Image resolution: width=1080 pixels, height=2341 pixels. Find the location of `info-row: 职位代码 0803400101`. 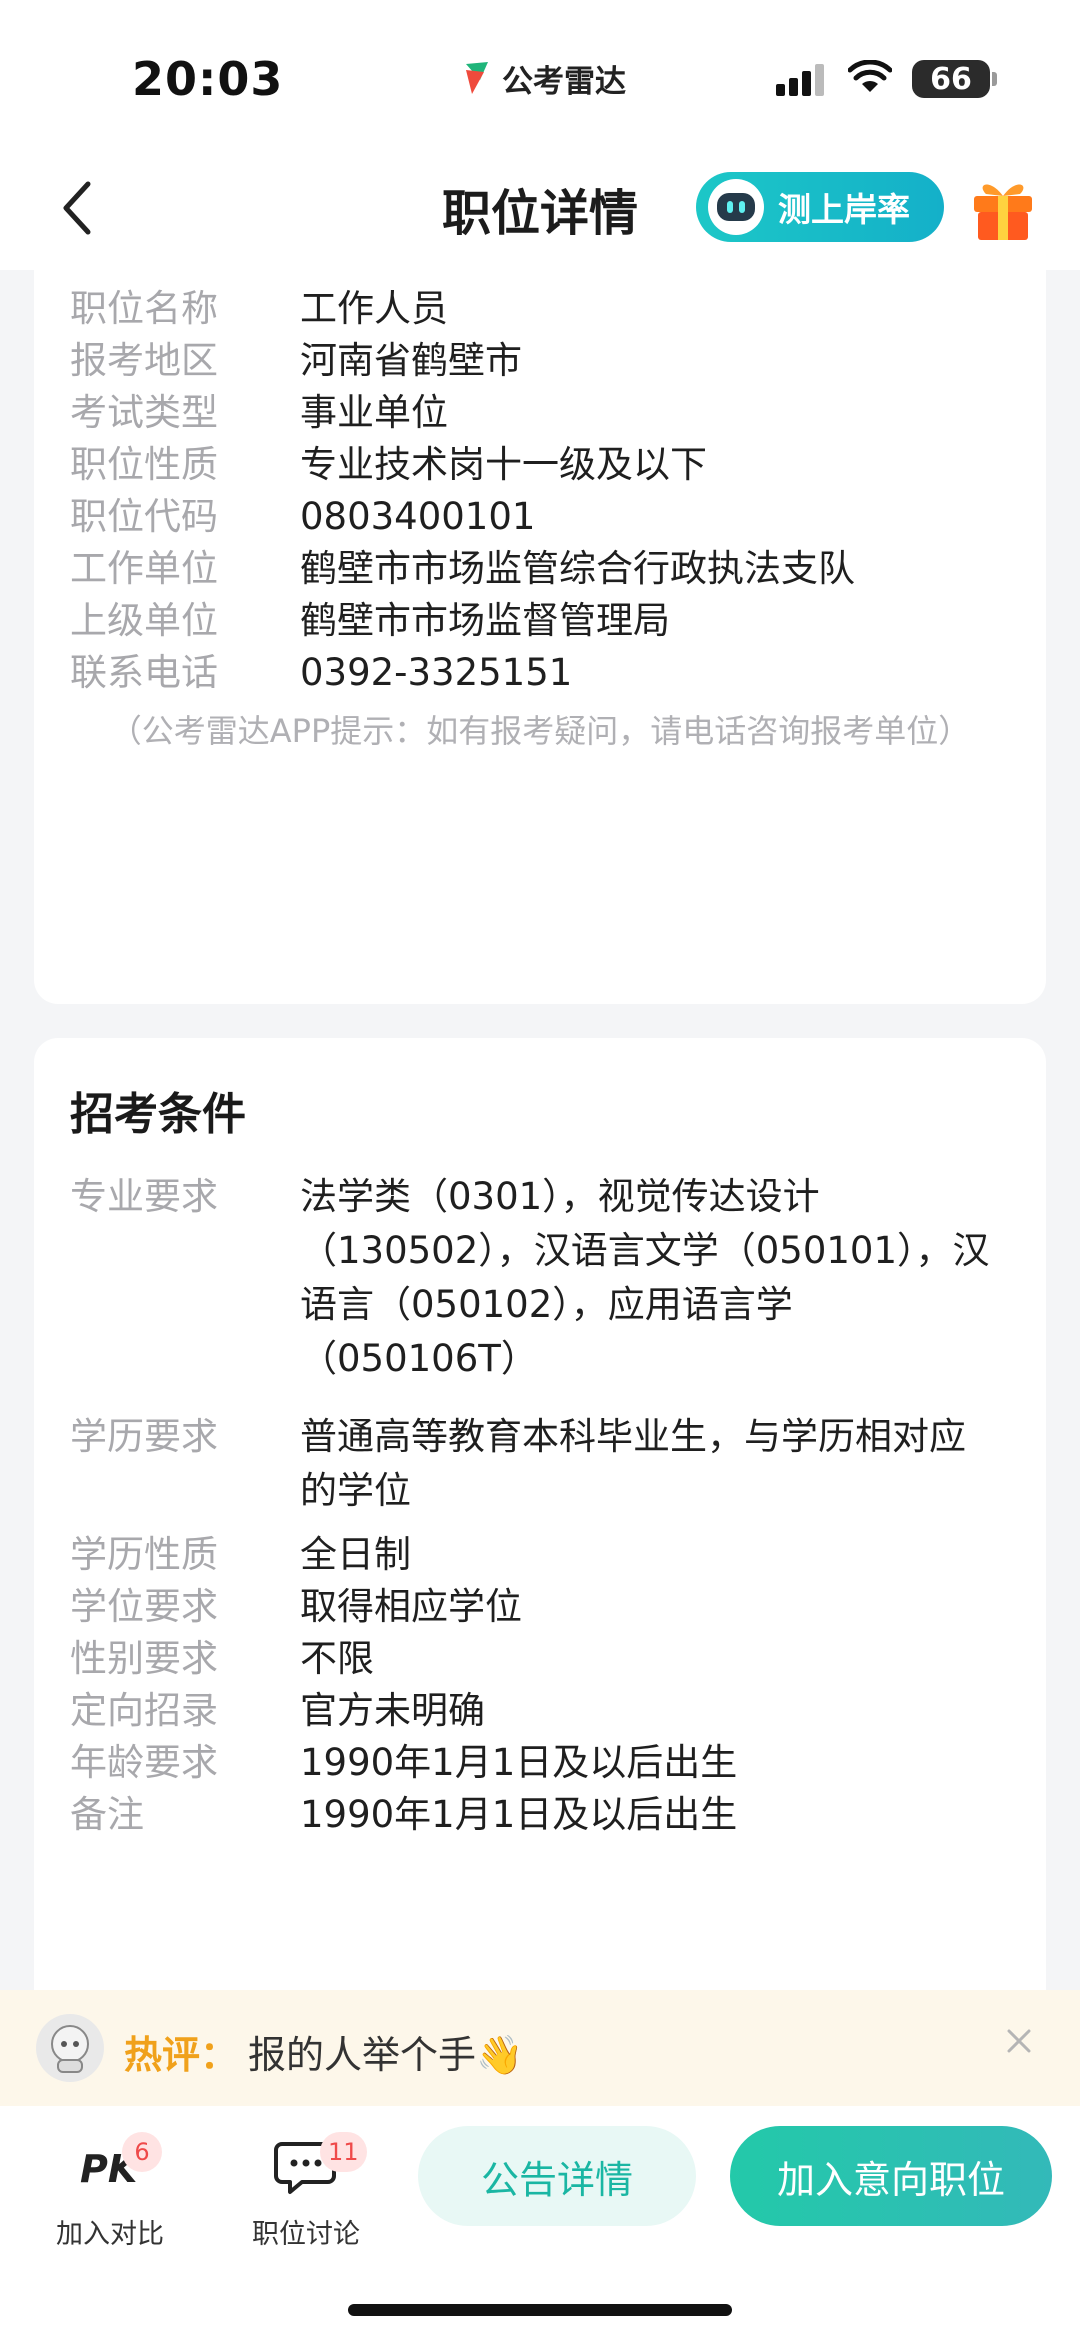

info-row: 职位代码 0803400101 is located at coordinates (545, 517).